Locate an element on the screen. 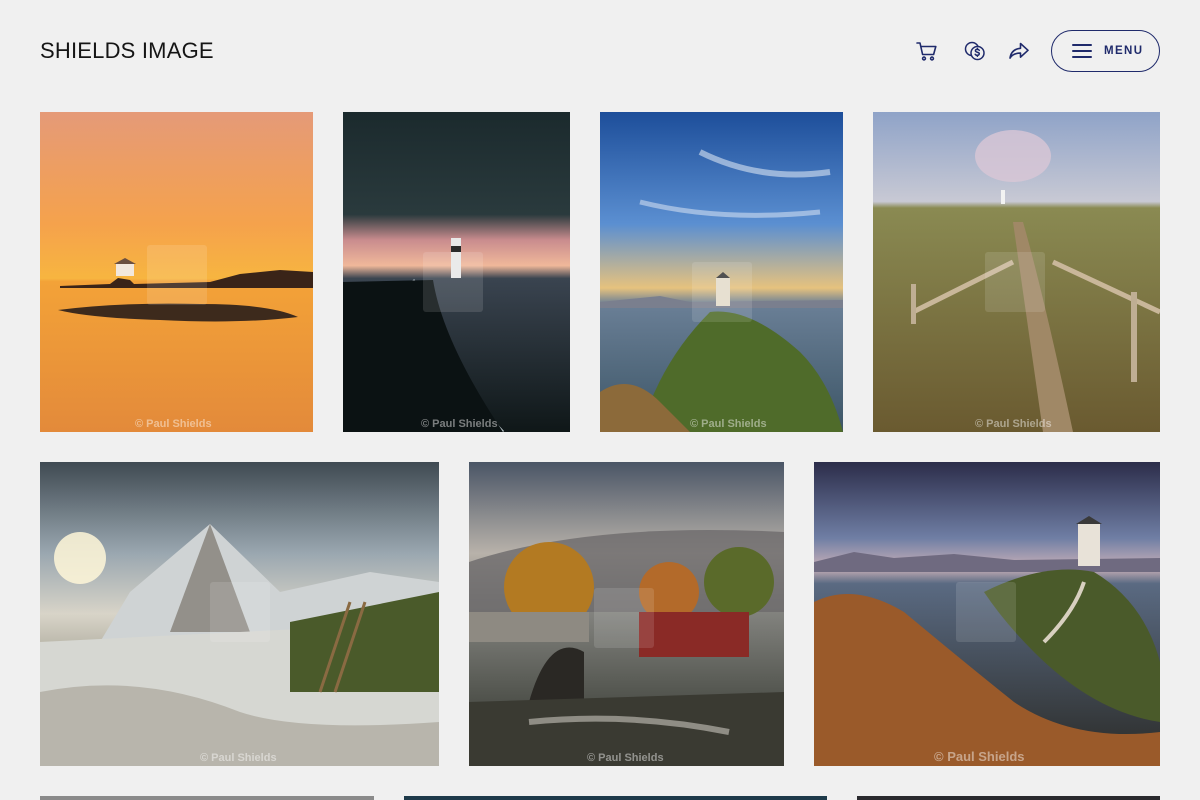 The image size is (1200, 800). hamburger-icon is located at coordinates (1082, 51).